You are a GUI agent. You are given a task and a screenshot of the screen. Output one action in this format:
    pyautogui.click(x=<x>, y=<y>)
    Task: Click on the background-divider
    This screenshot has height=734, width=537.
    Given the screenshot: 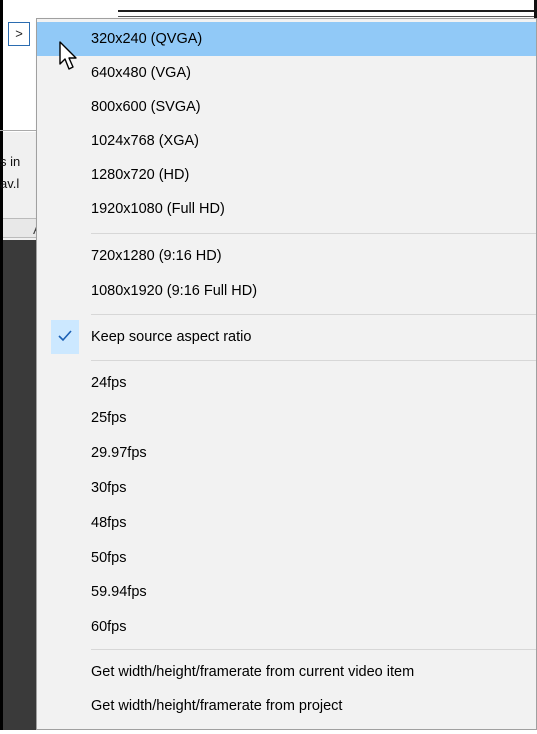 What is the action you would take?
    pyautogui.click(x=20, y=130)
    